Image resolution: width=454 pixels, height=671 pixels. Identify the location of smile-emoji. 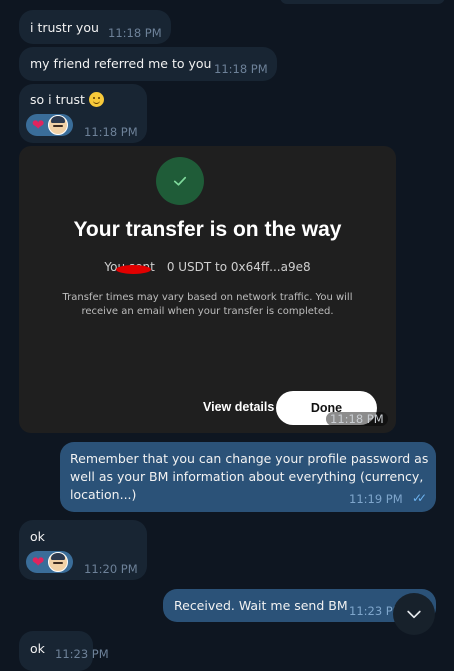
(96, 99).